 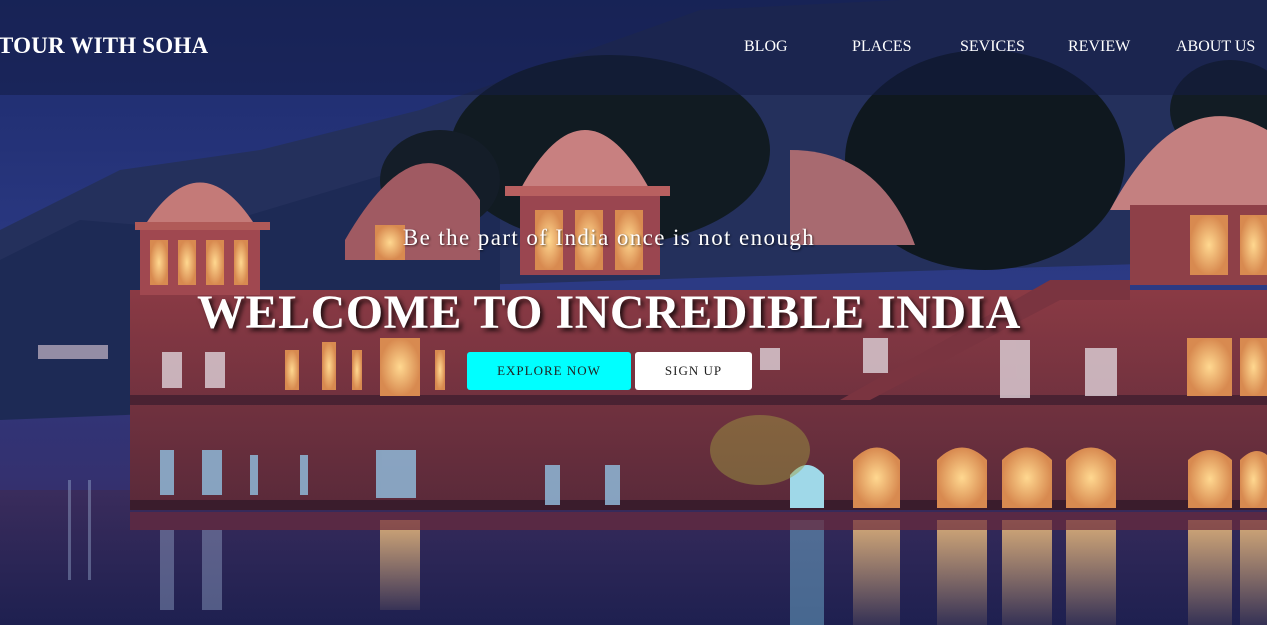 What do you see at coordinates (609, 237) in the screenshot?
I see `hero-tagline: Be the part of India once is not enough` at bounding box center [609, 237].